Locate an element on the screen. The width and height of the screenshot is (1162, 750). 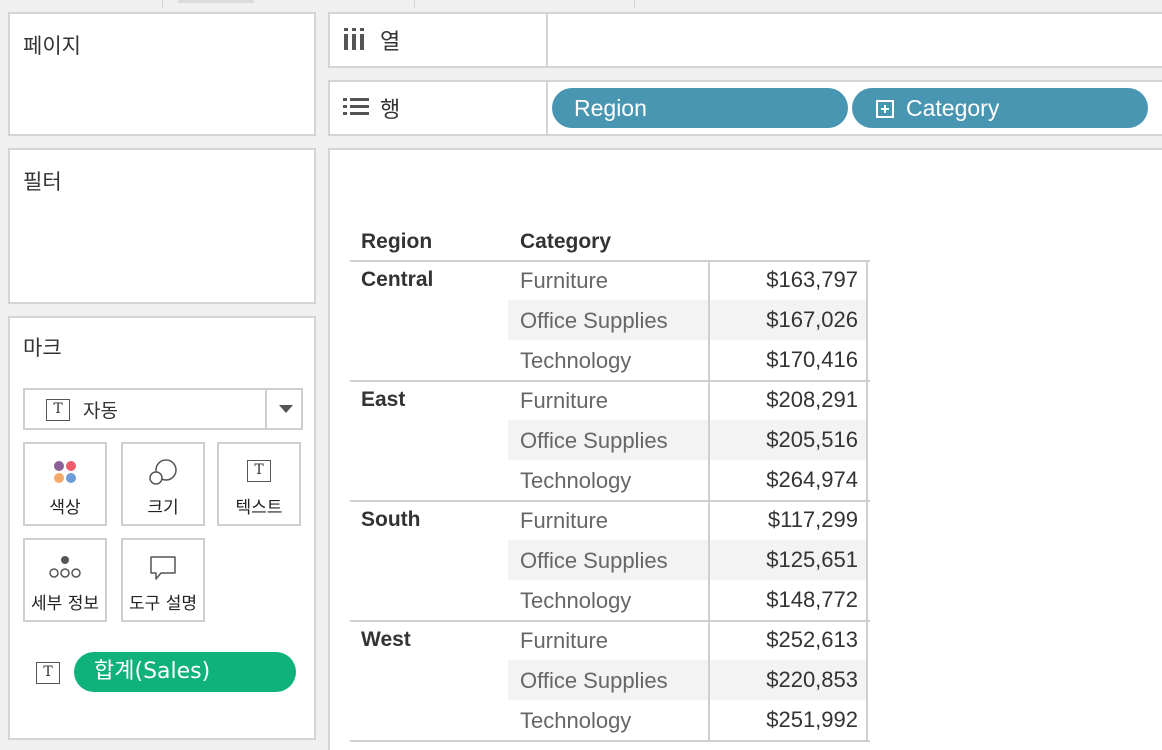
region-pill: Region is located at coordinates (700, 108).